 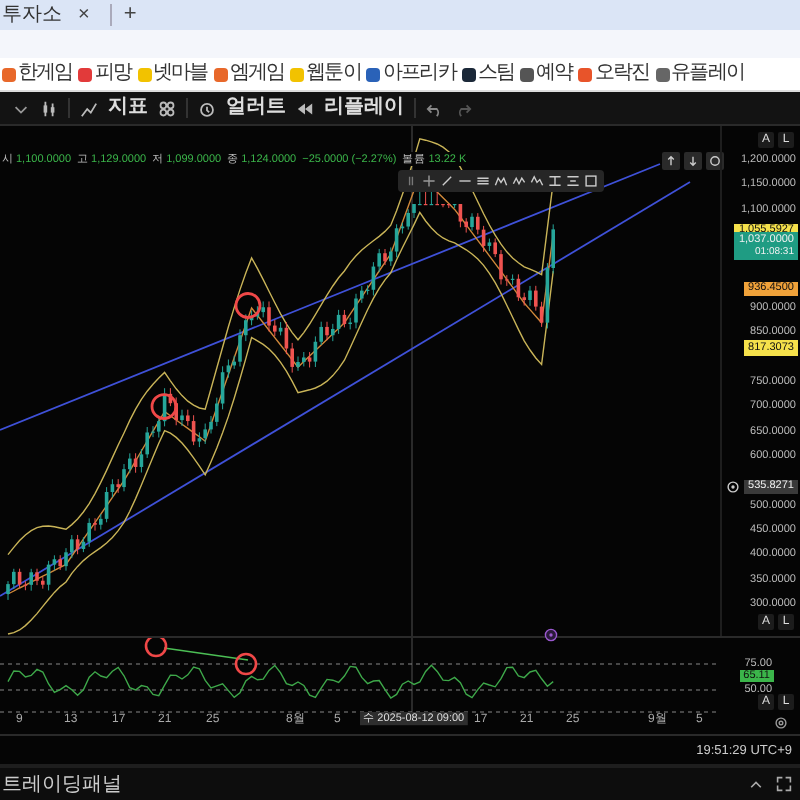 What do you see at coordinates (84, 15) in the screenshot?
I see `close-tab-button: ×` at bounding box center [84, 15].